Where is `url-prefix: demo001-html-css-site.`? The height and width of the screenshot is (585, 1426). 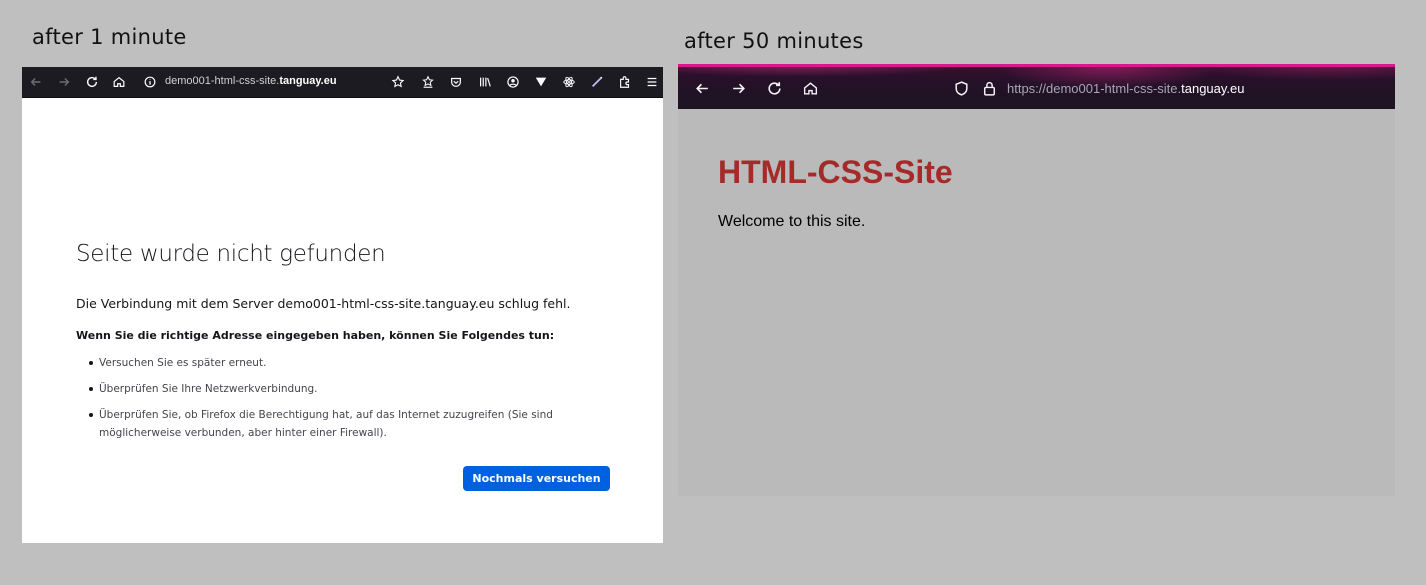
url-prefix: demo001-html-css-site. is located at coordinates (222, 81).